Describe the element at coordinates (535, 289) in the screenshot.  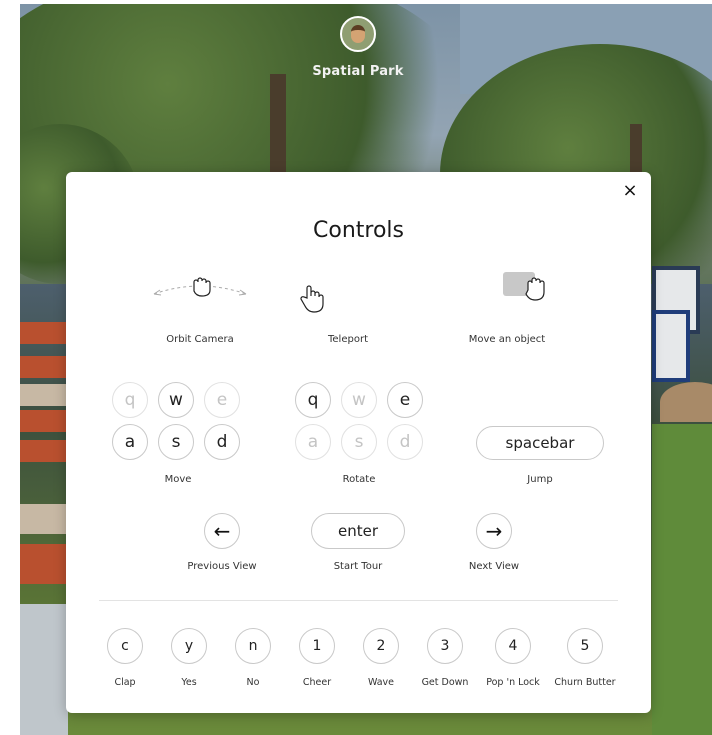
I see `hand-grab-icon` at that location.